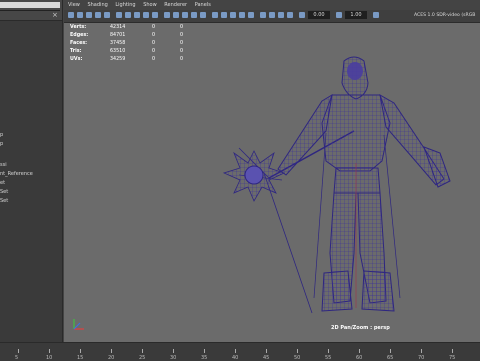 This screenshot has width=480, height=361. I want to click on outliner-item: et, so click(2, 183).